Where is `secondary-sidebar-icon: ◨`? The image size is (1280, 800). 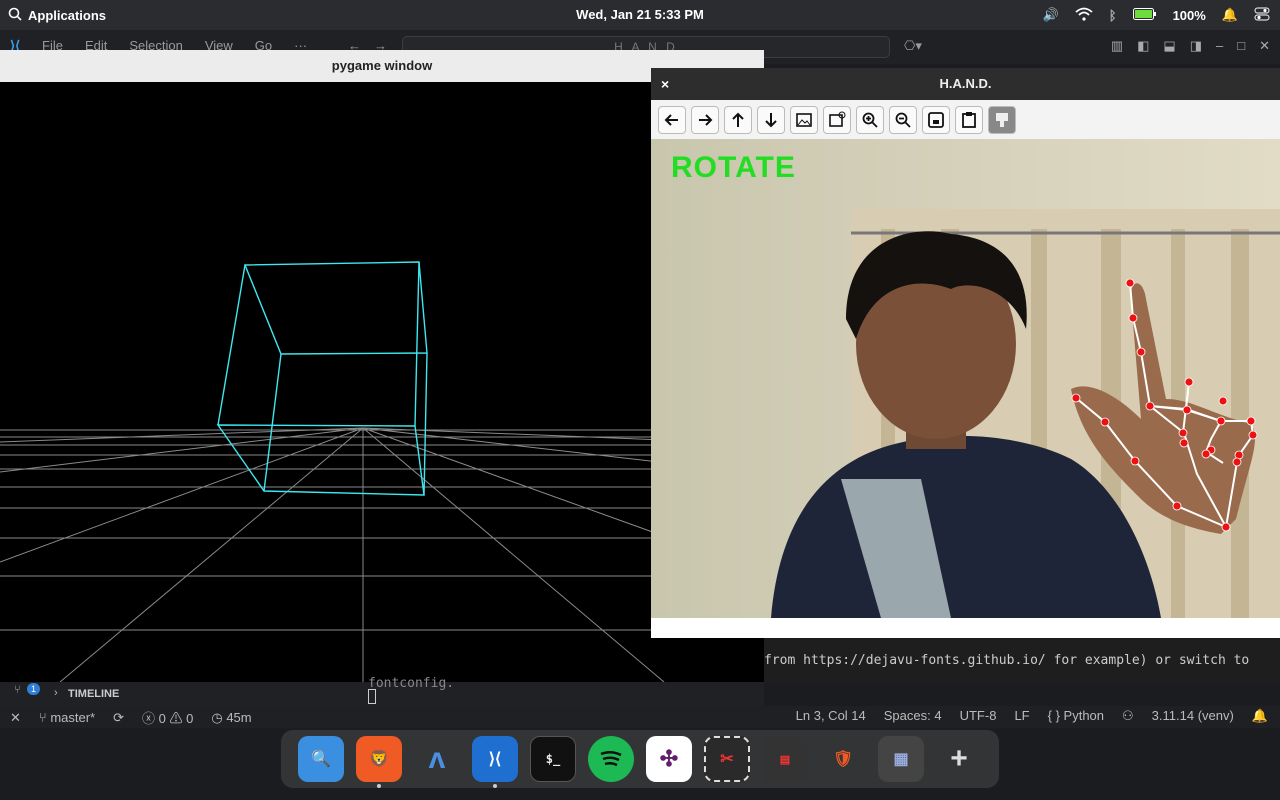
secondary-sidebar-icon: ◨ is located at coordinates (1196, 46).